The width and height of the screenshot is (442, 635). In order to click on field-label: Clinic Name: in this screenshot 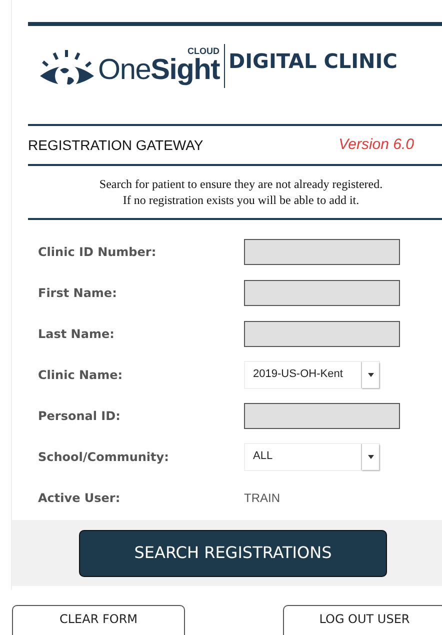, I will do `click(81, 375)`.